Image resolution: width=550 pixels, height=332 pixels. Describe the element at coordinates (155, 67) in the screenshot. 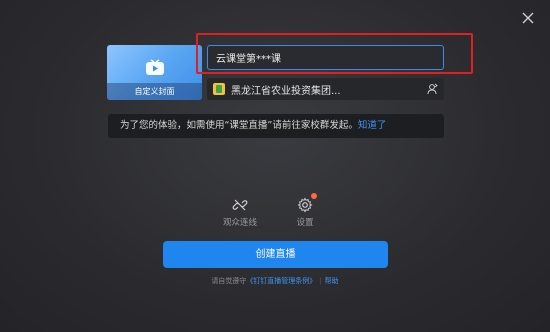

I see `tv-play-icon` at that location.